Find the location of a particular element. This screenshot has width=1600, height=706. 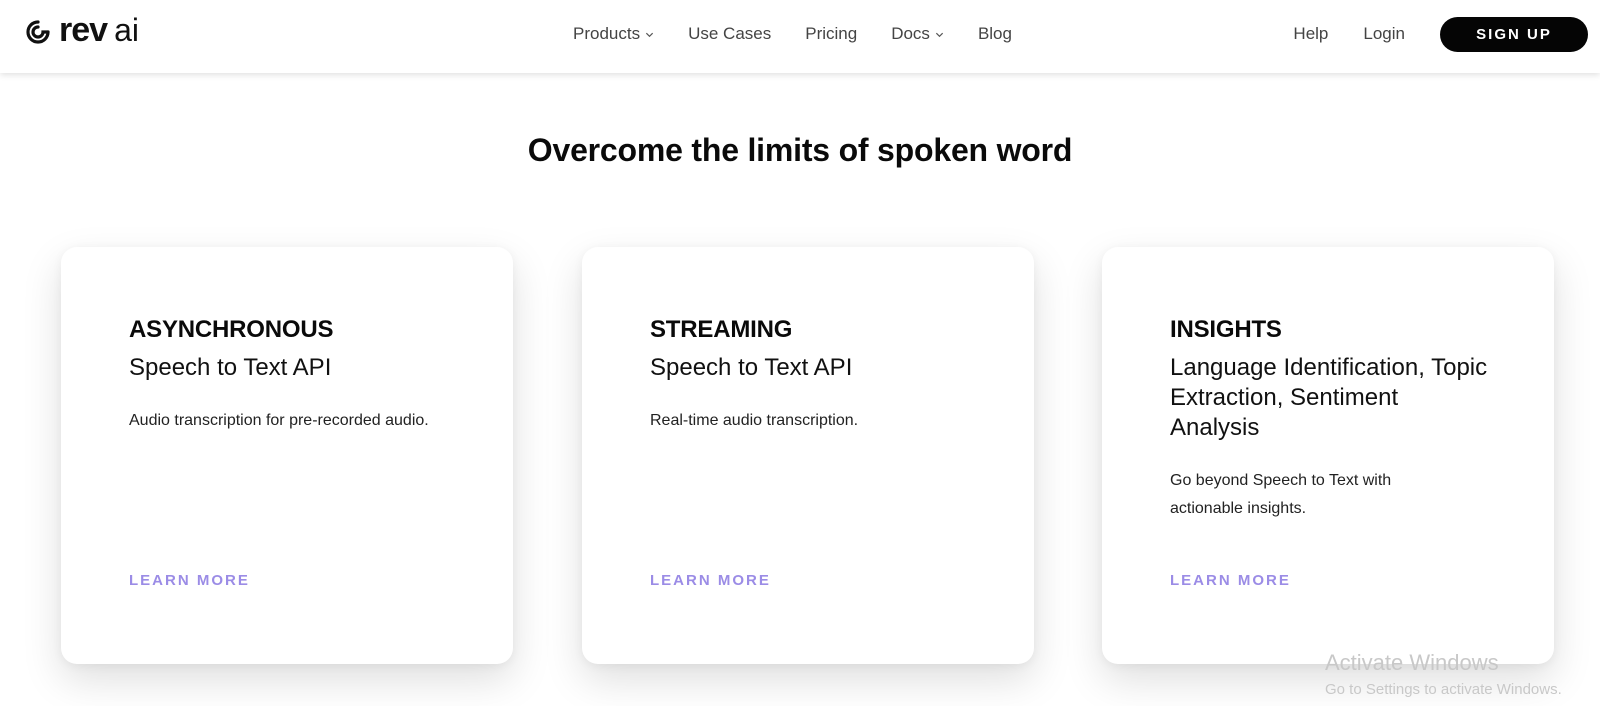

nav-item-docs: Docs is located at coordinates (917, 34).